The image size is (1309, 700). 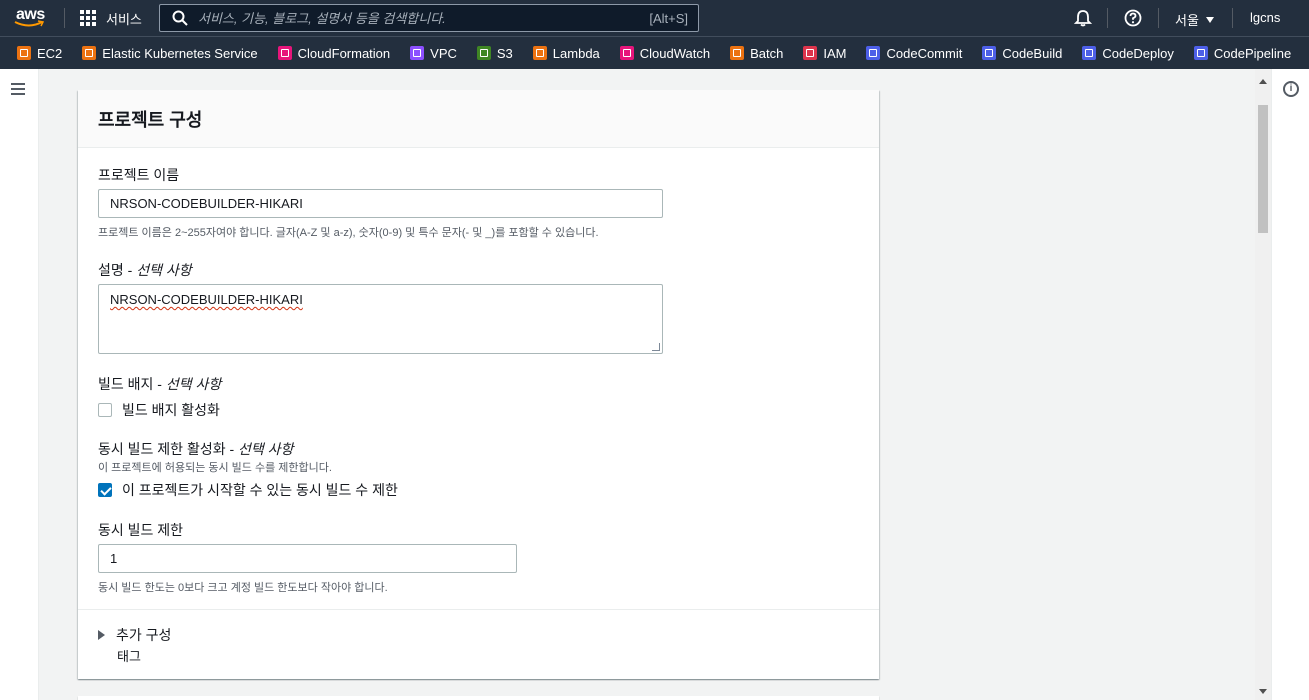 I want to click on scroll-down-arrow-icon, so click(x=1263, y=691).